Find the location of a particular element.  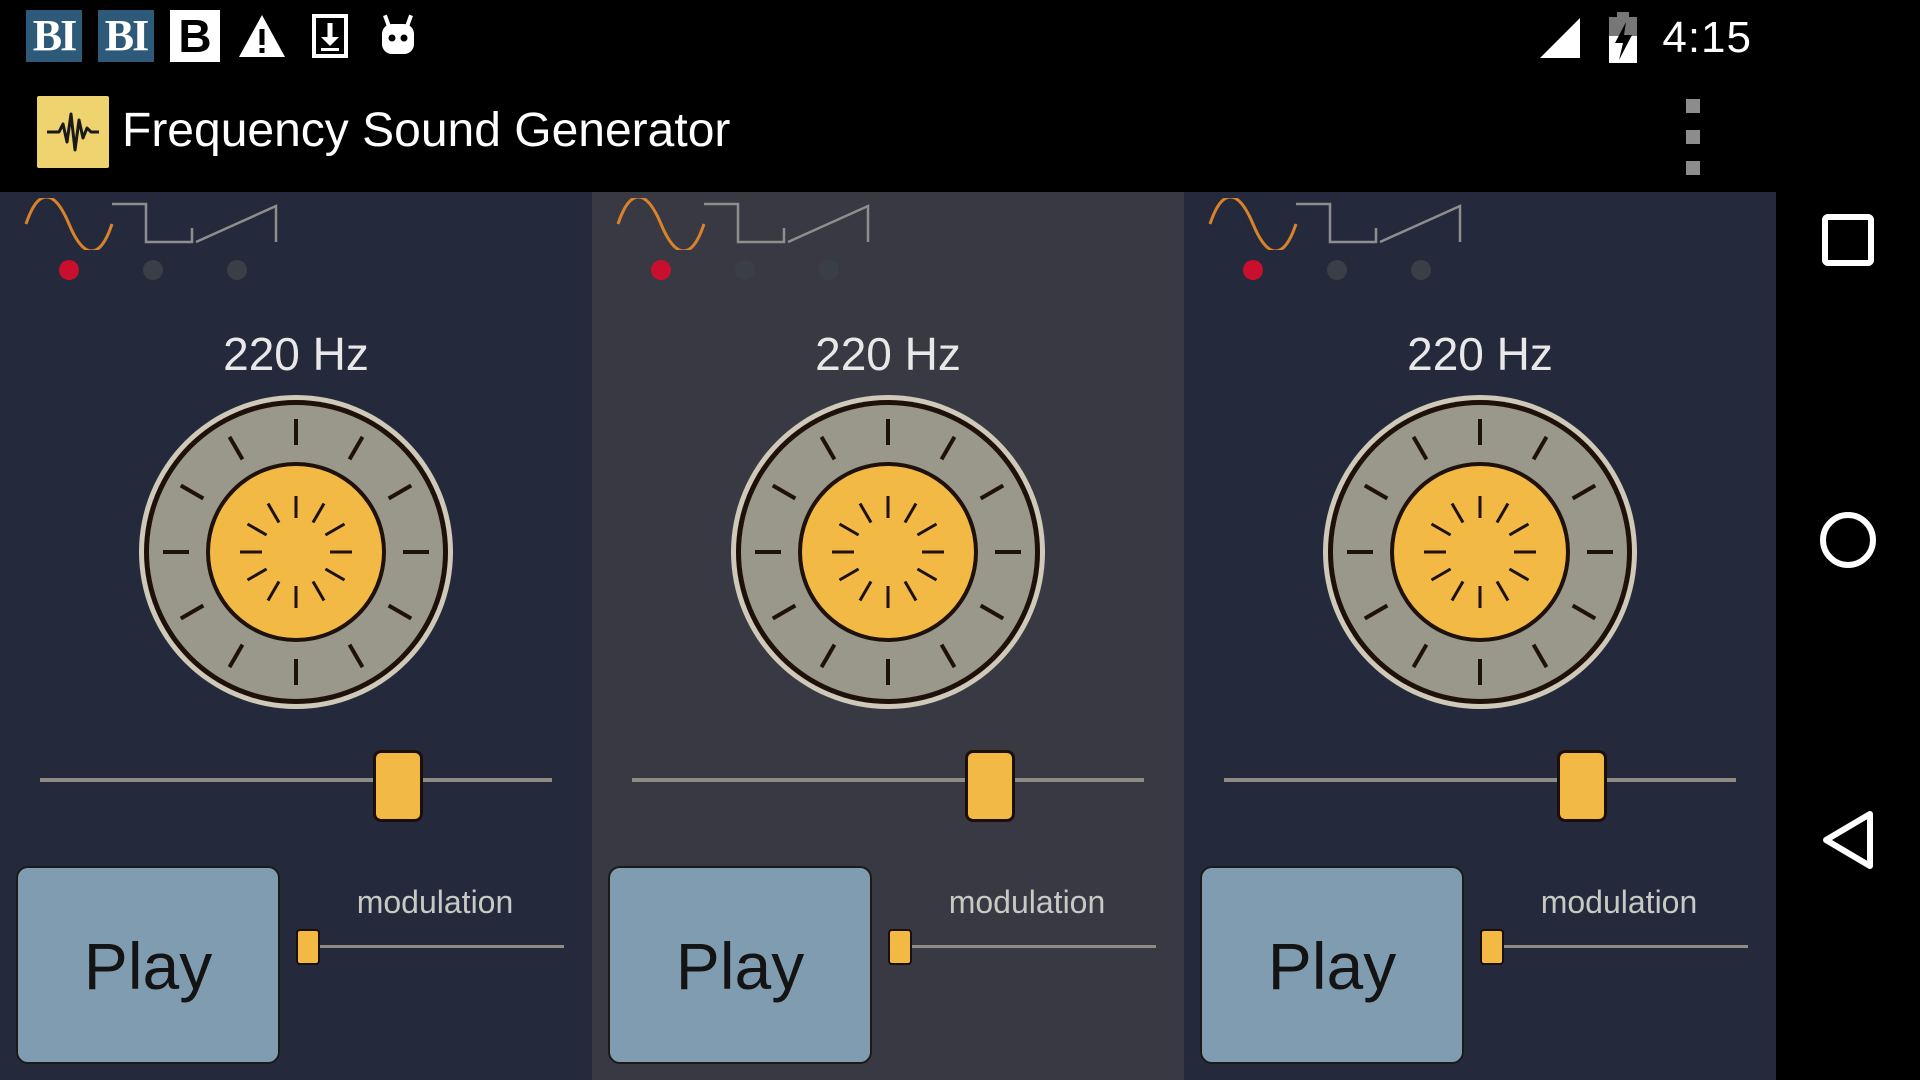

overflow-menu-icon is located at coordinates (1693, 137).